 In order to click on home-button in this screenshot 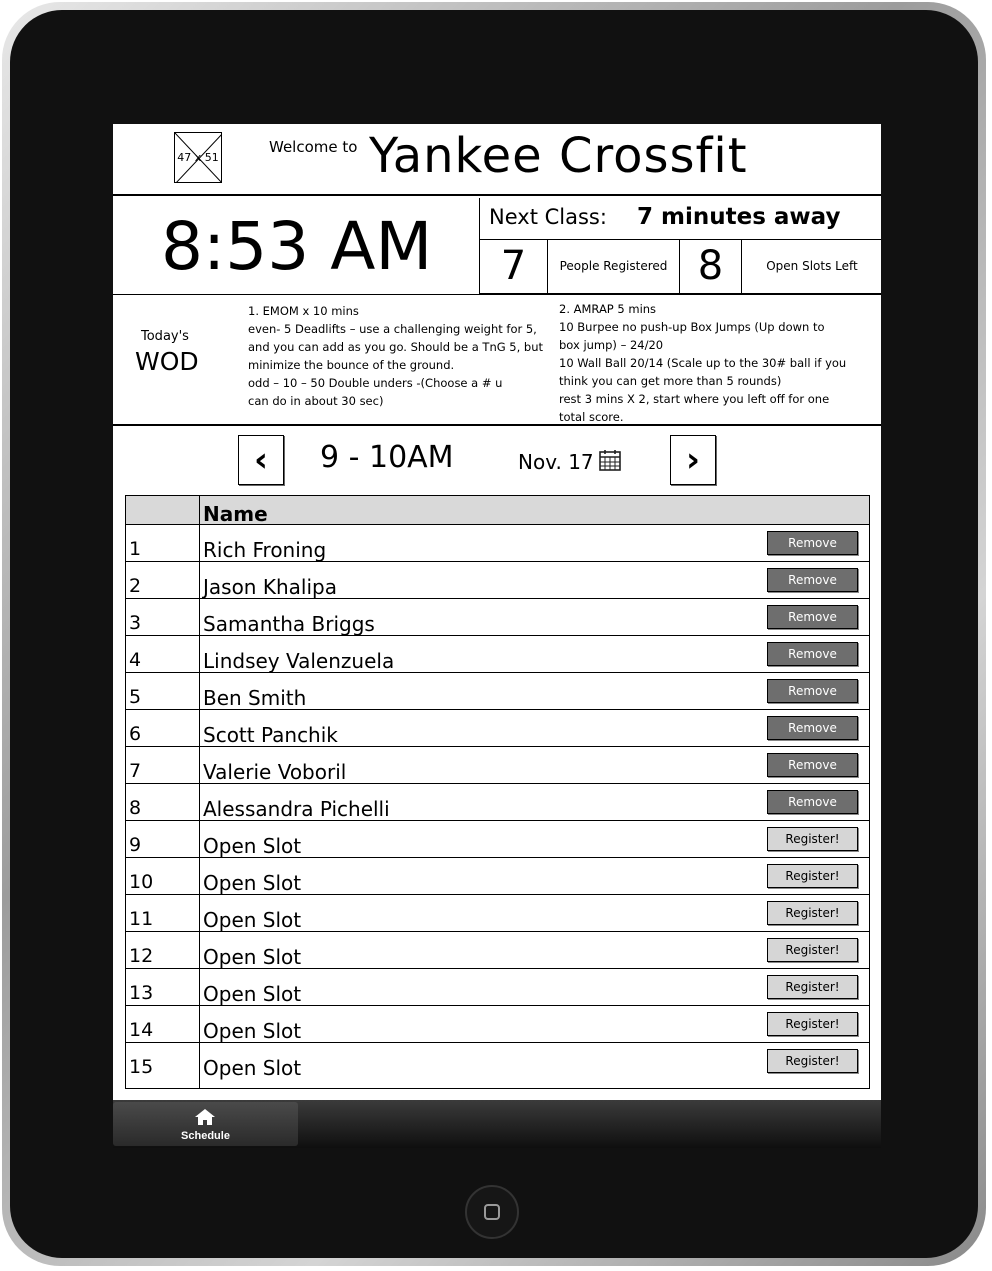, I will do `click(492, 1212)`.